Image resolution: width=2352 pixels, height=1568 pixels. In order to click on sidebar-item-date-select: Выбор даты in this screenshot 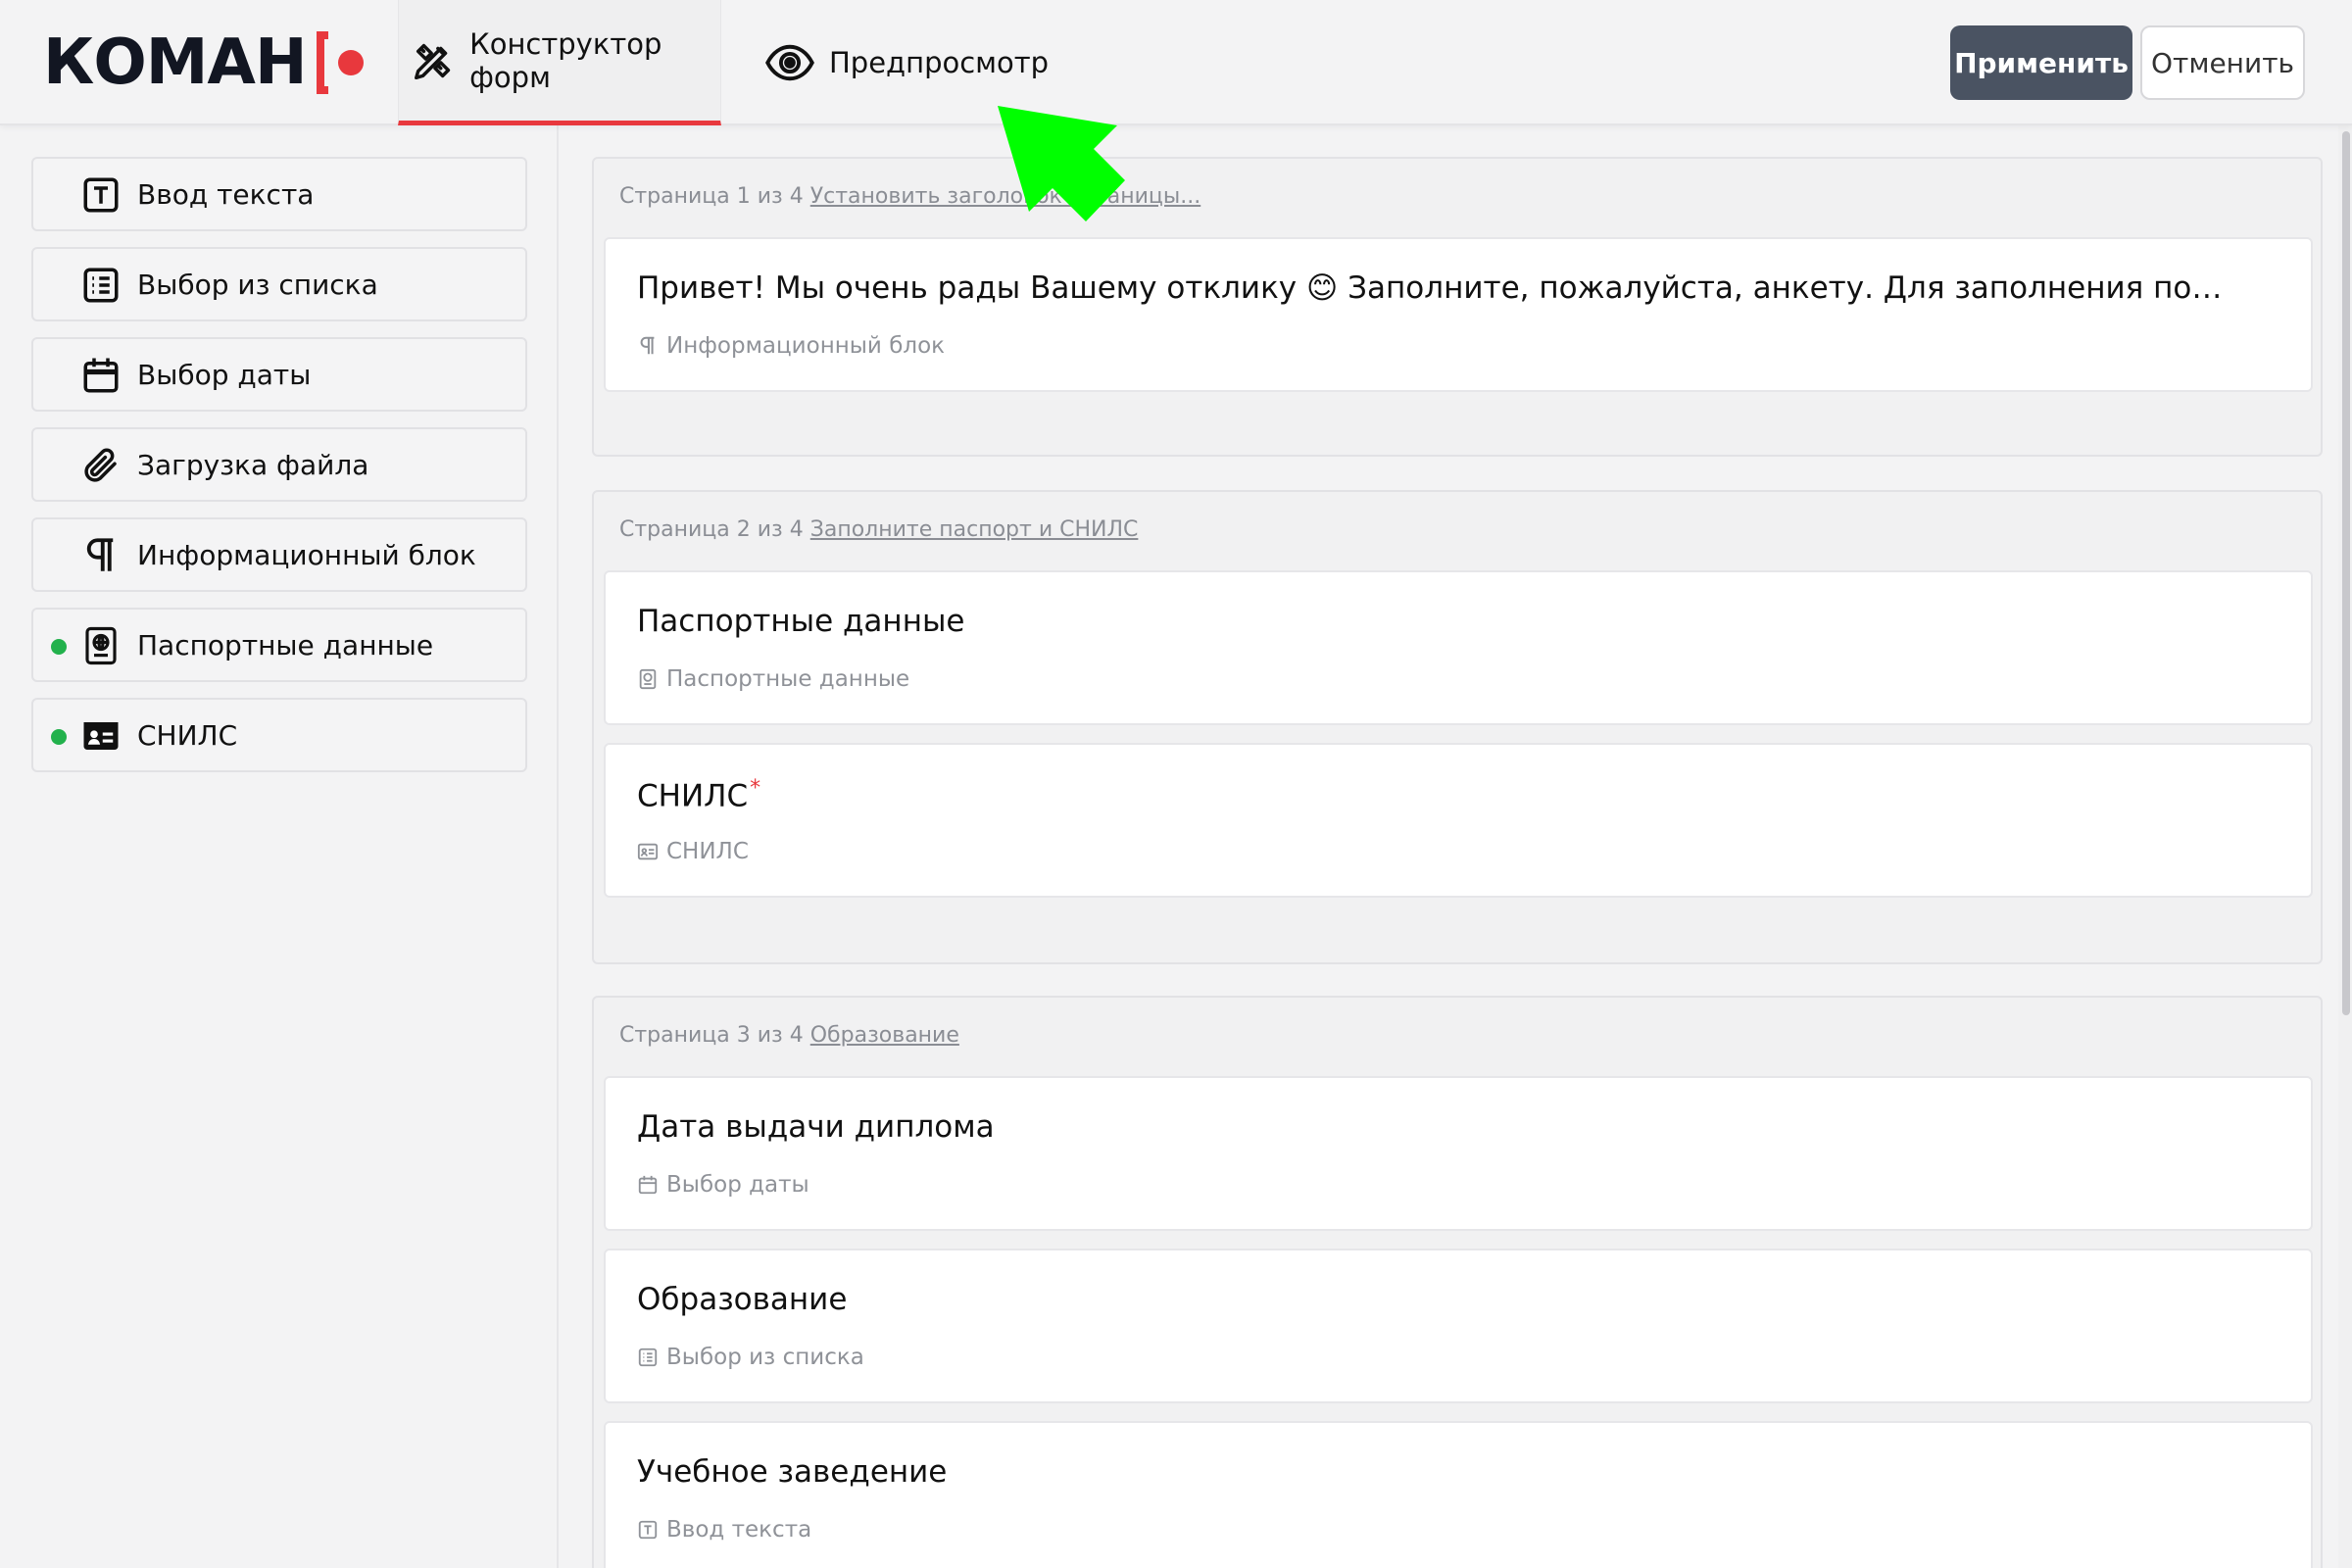, I will do `click(279, 374)`.